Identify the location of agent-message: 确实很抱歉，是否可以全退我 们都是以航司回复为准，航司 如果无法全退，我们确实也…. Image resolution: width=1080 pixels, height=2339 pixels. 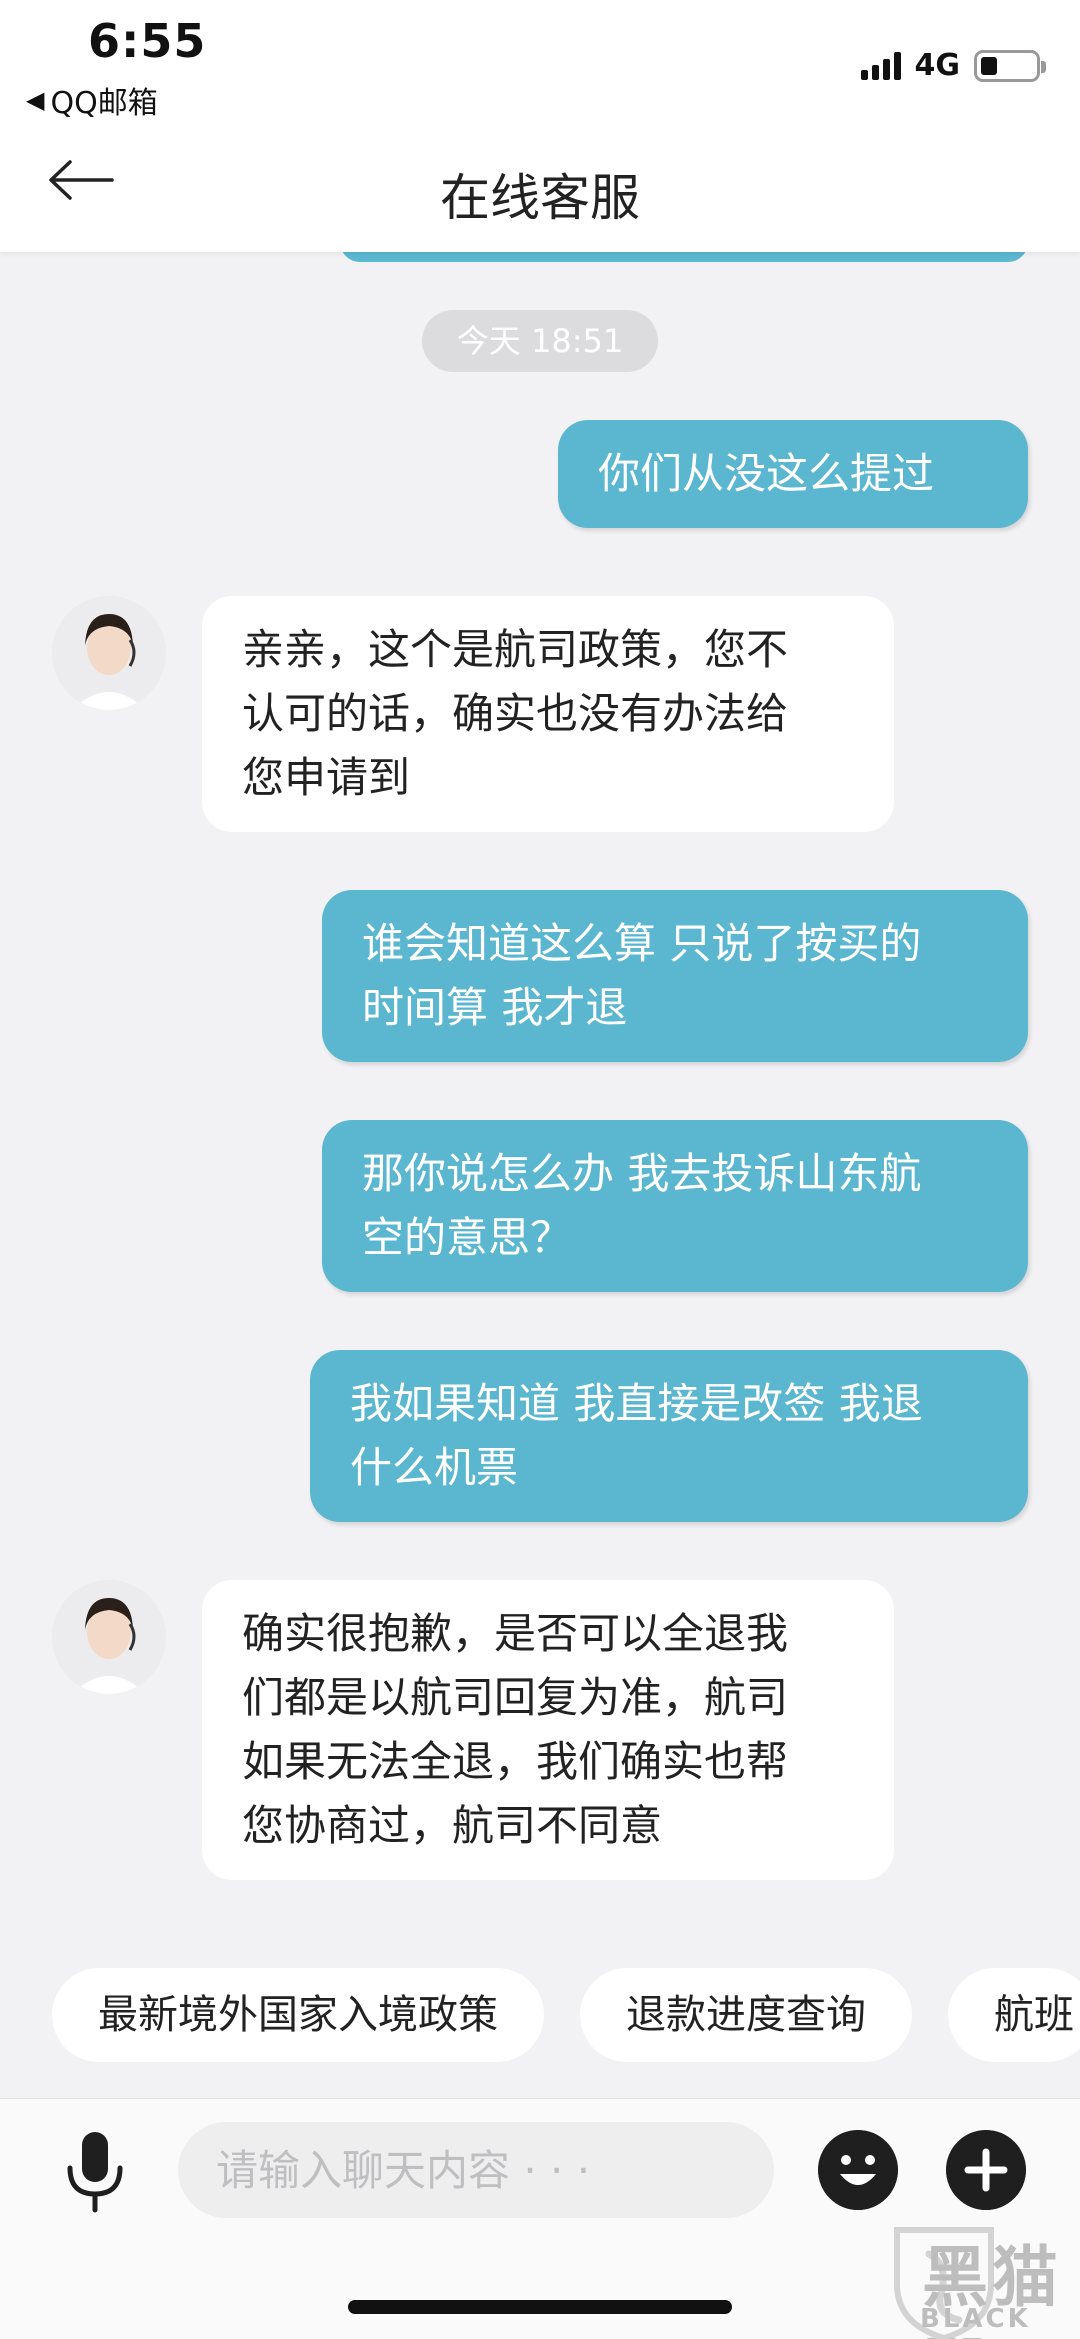
(548, 1730).